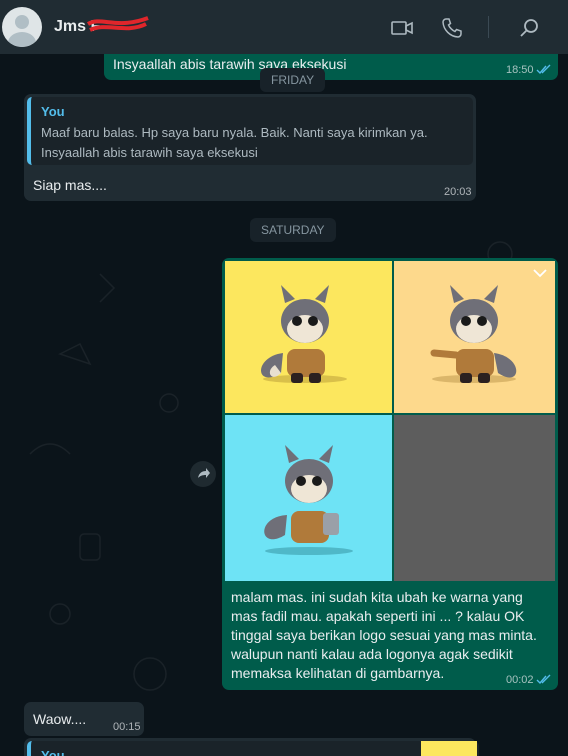 Image resolution: width=568 pixels, height=756 pixels. I want to click on forward-button, so click(203, 474).